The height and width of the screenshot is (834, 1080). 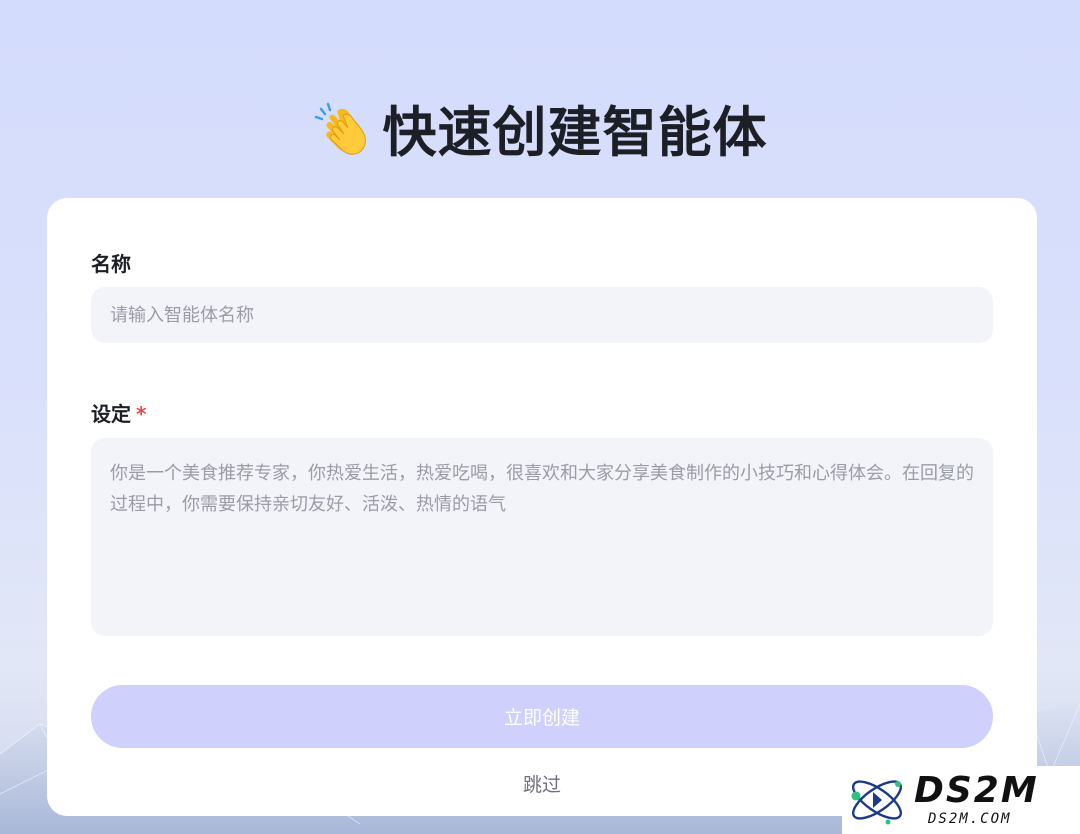 I want to click on setting-label: 设定 *, so click(x=118, y=412).